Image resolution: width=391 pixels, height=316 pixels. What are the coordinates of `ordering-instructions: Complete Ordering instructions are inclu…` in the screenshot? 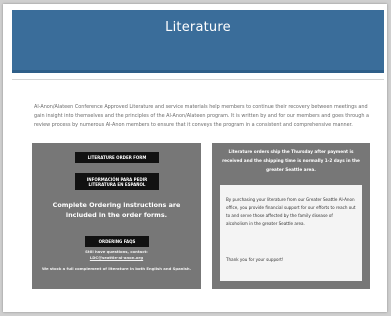 It's located at (116, 210).